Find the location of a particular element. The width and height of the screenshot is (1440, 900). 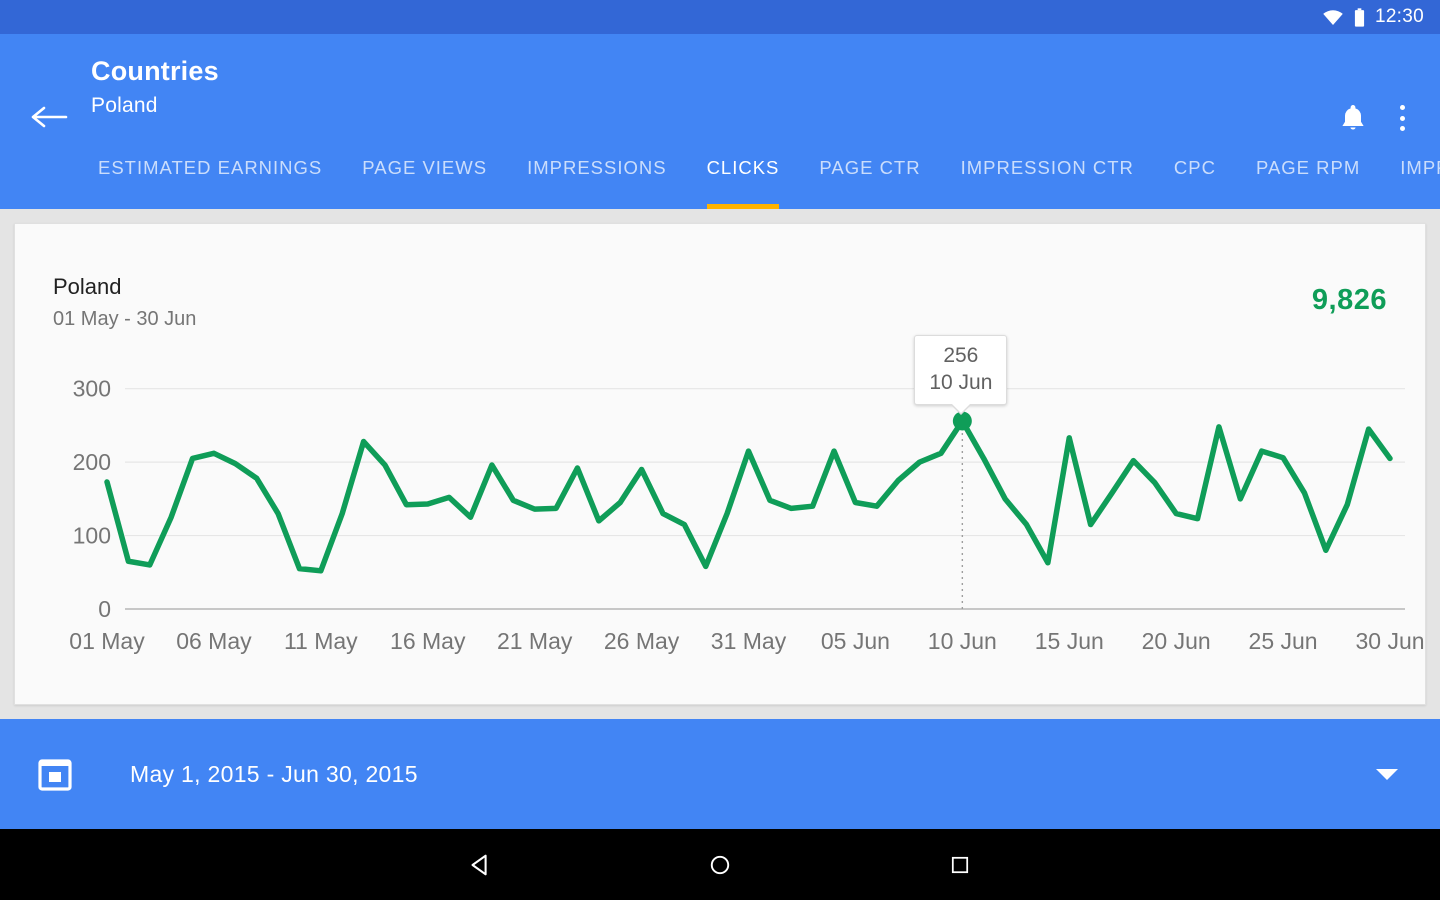

x-axis-tick-label: 01 May is located at coordinates (107, 641).